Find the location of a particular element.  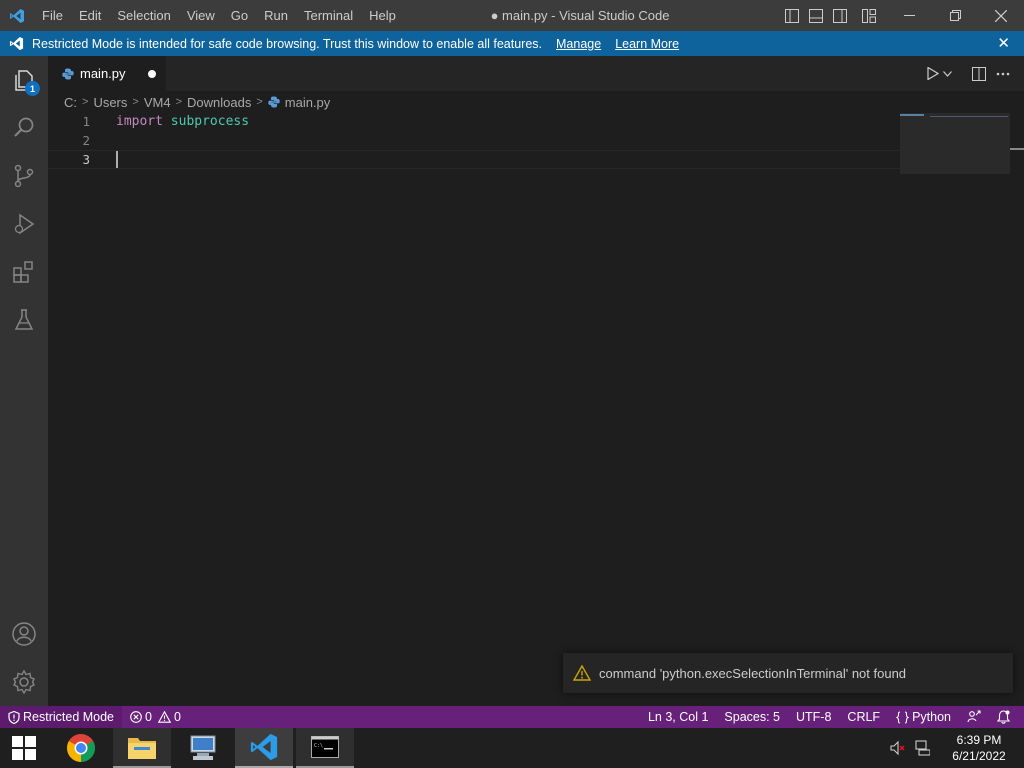

module-token: subprocess is located at coordinates (210, 121).